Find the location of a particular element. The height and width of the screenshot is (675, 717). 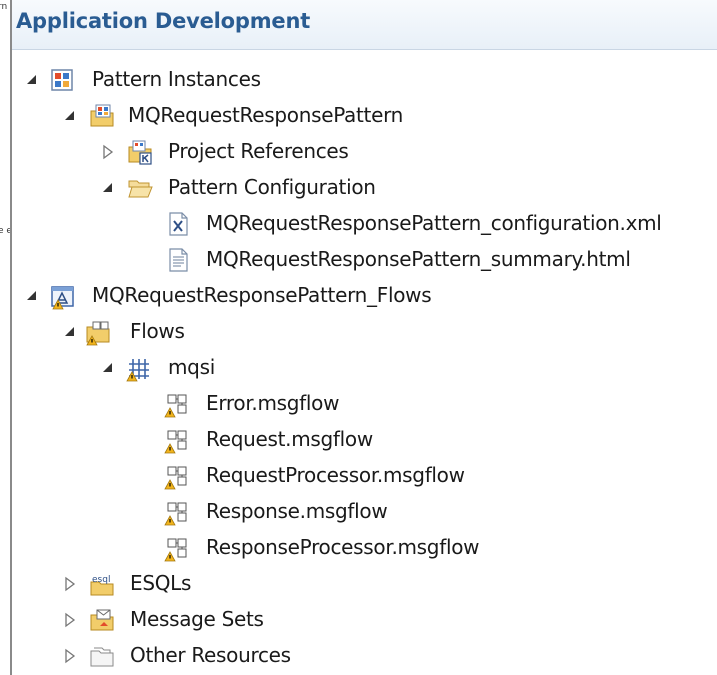

tree-item-label: RequestProcessor.msgflow is located at coordinates (335, 475).